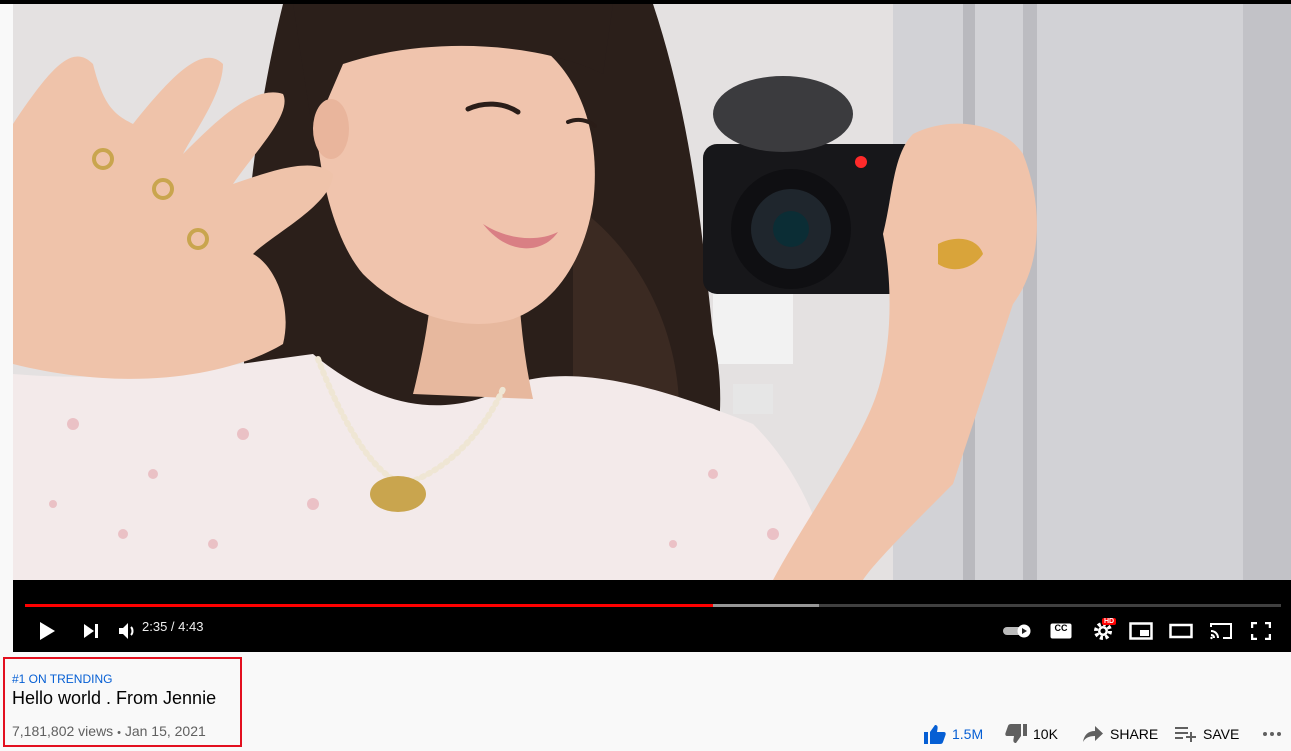  I want to click on view-count: 7,181,802 views, so click(63, 731).